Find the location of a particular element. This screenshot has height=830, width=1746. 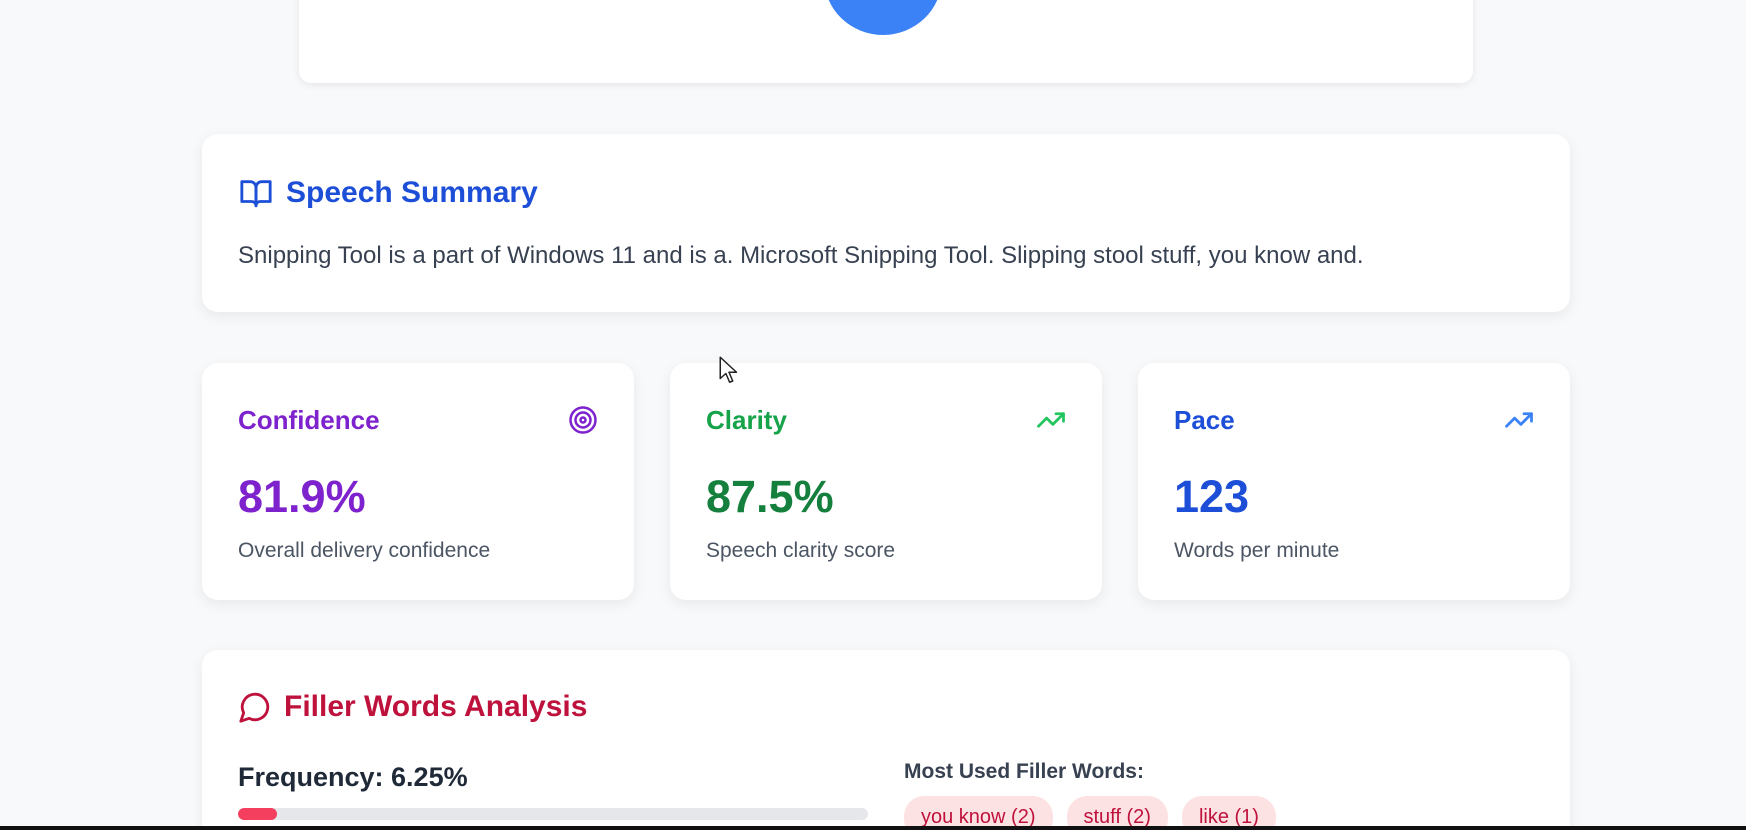

clarity-label: Clarity is located at coordinates (746, 420).